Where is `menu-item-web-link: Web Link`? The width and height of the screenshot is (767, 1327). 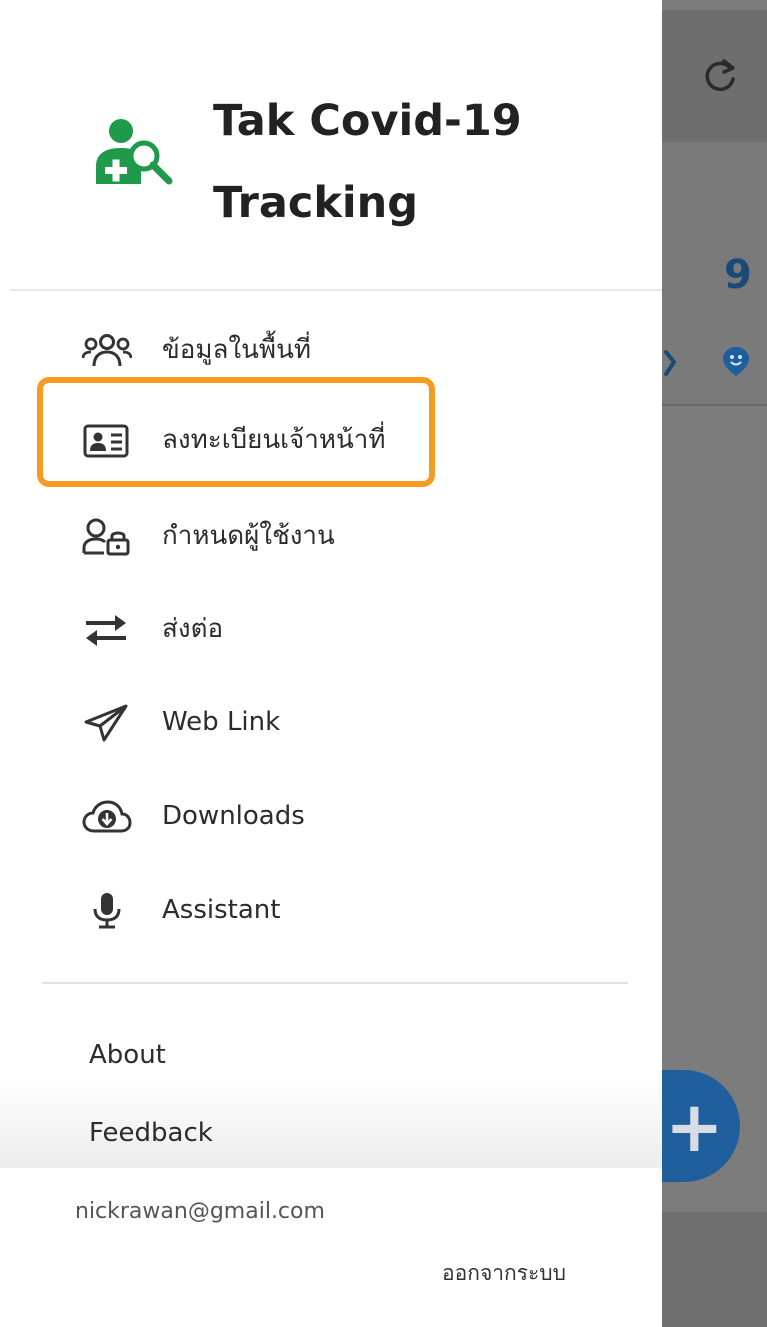 menu-item-web-link: Web Link is located at coordinates (331, 722).